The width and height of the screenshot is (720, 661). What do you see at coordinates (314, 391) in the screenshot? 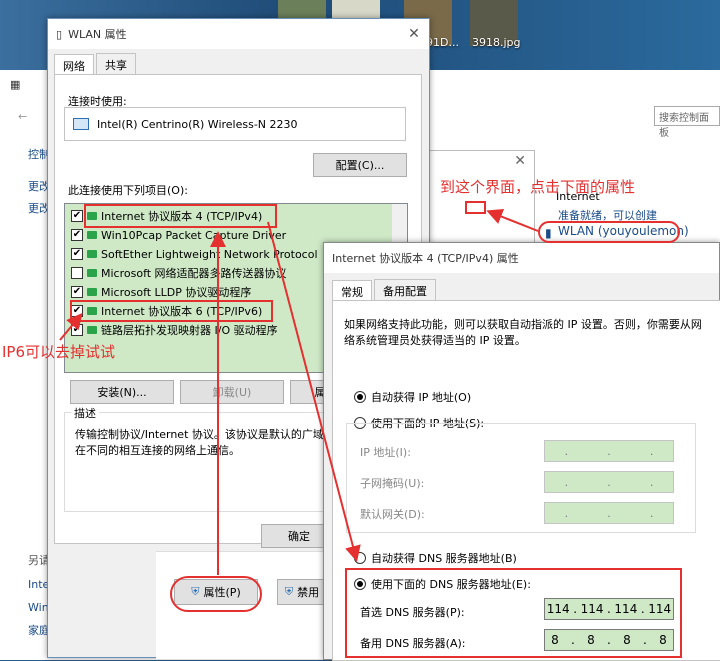
I see `arrow-to-dns` at bounding box center [314, 391].